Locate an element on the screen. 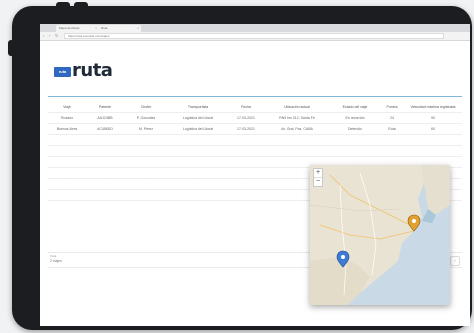 This screenshot has height=333, width=474. table-cell: AA123BB is located at coordinates (105, 118).